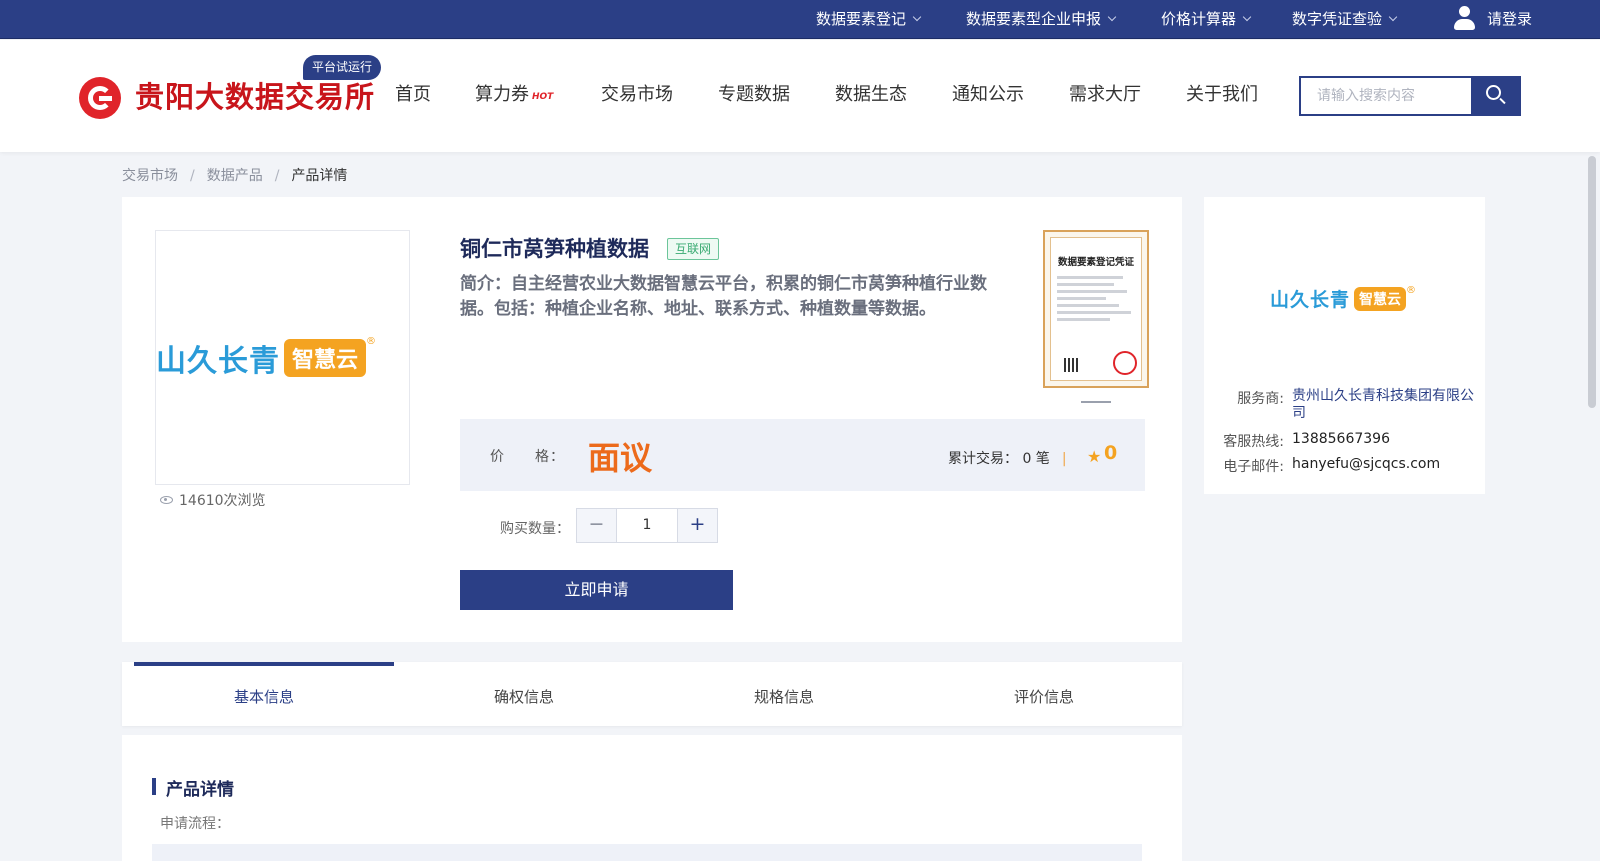 Image resolution: width=1600 pixels, height=861 pixels. I want to click on breadcrumb-data-products: 数据产品, so click(235, 176).